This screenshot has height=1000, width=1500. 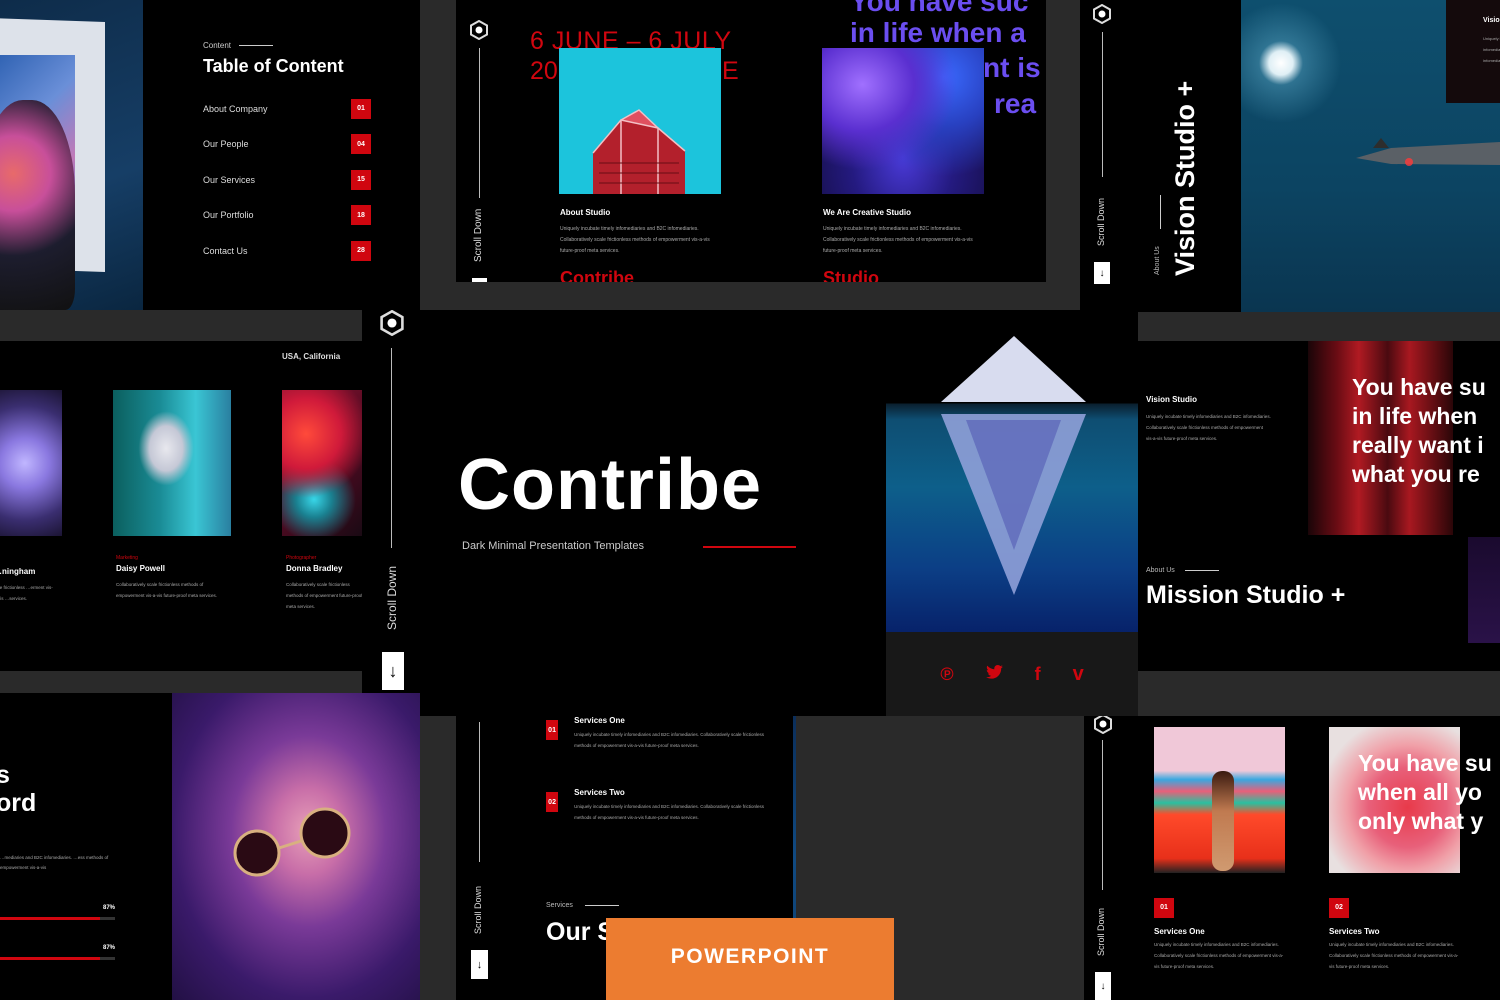 I want to click on toc-item-label: Our Services, so click(x=229, y=179).